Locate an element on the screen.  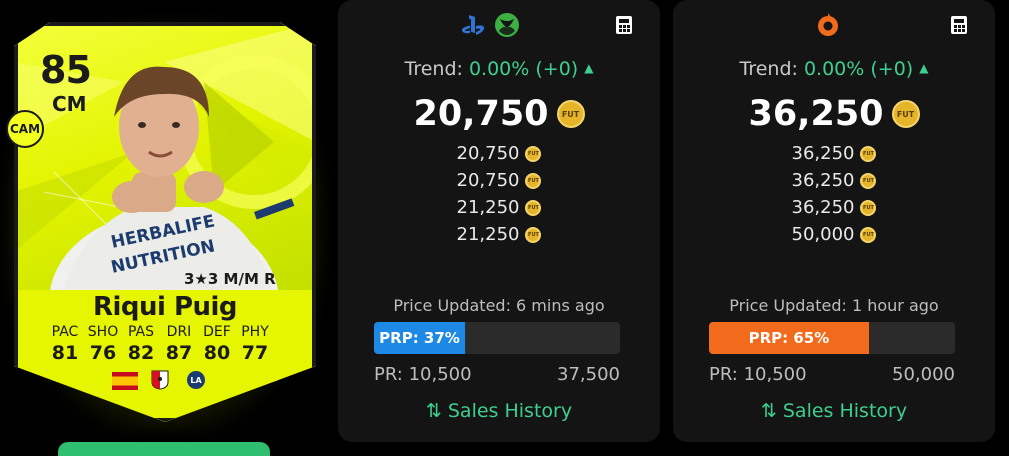
price-list: 36,250 FUT 36,250 FUT 36,250 FUT 50,000 FUT is located at coordinates (834, 194).